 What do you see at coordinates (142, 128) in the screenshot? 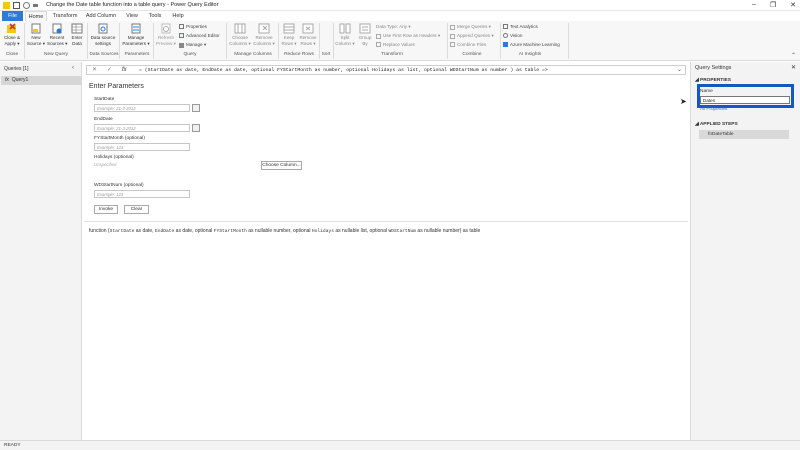
I see `end-date-input: Example: 21-3-2012` at bounding box center [142, 128].